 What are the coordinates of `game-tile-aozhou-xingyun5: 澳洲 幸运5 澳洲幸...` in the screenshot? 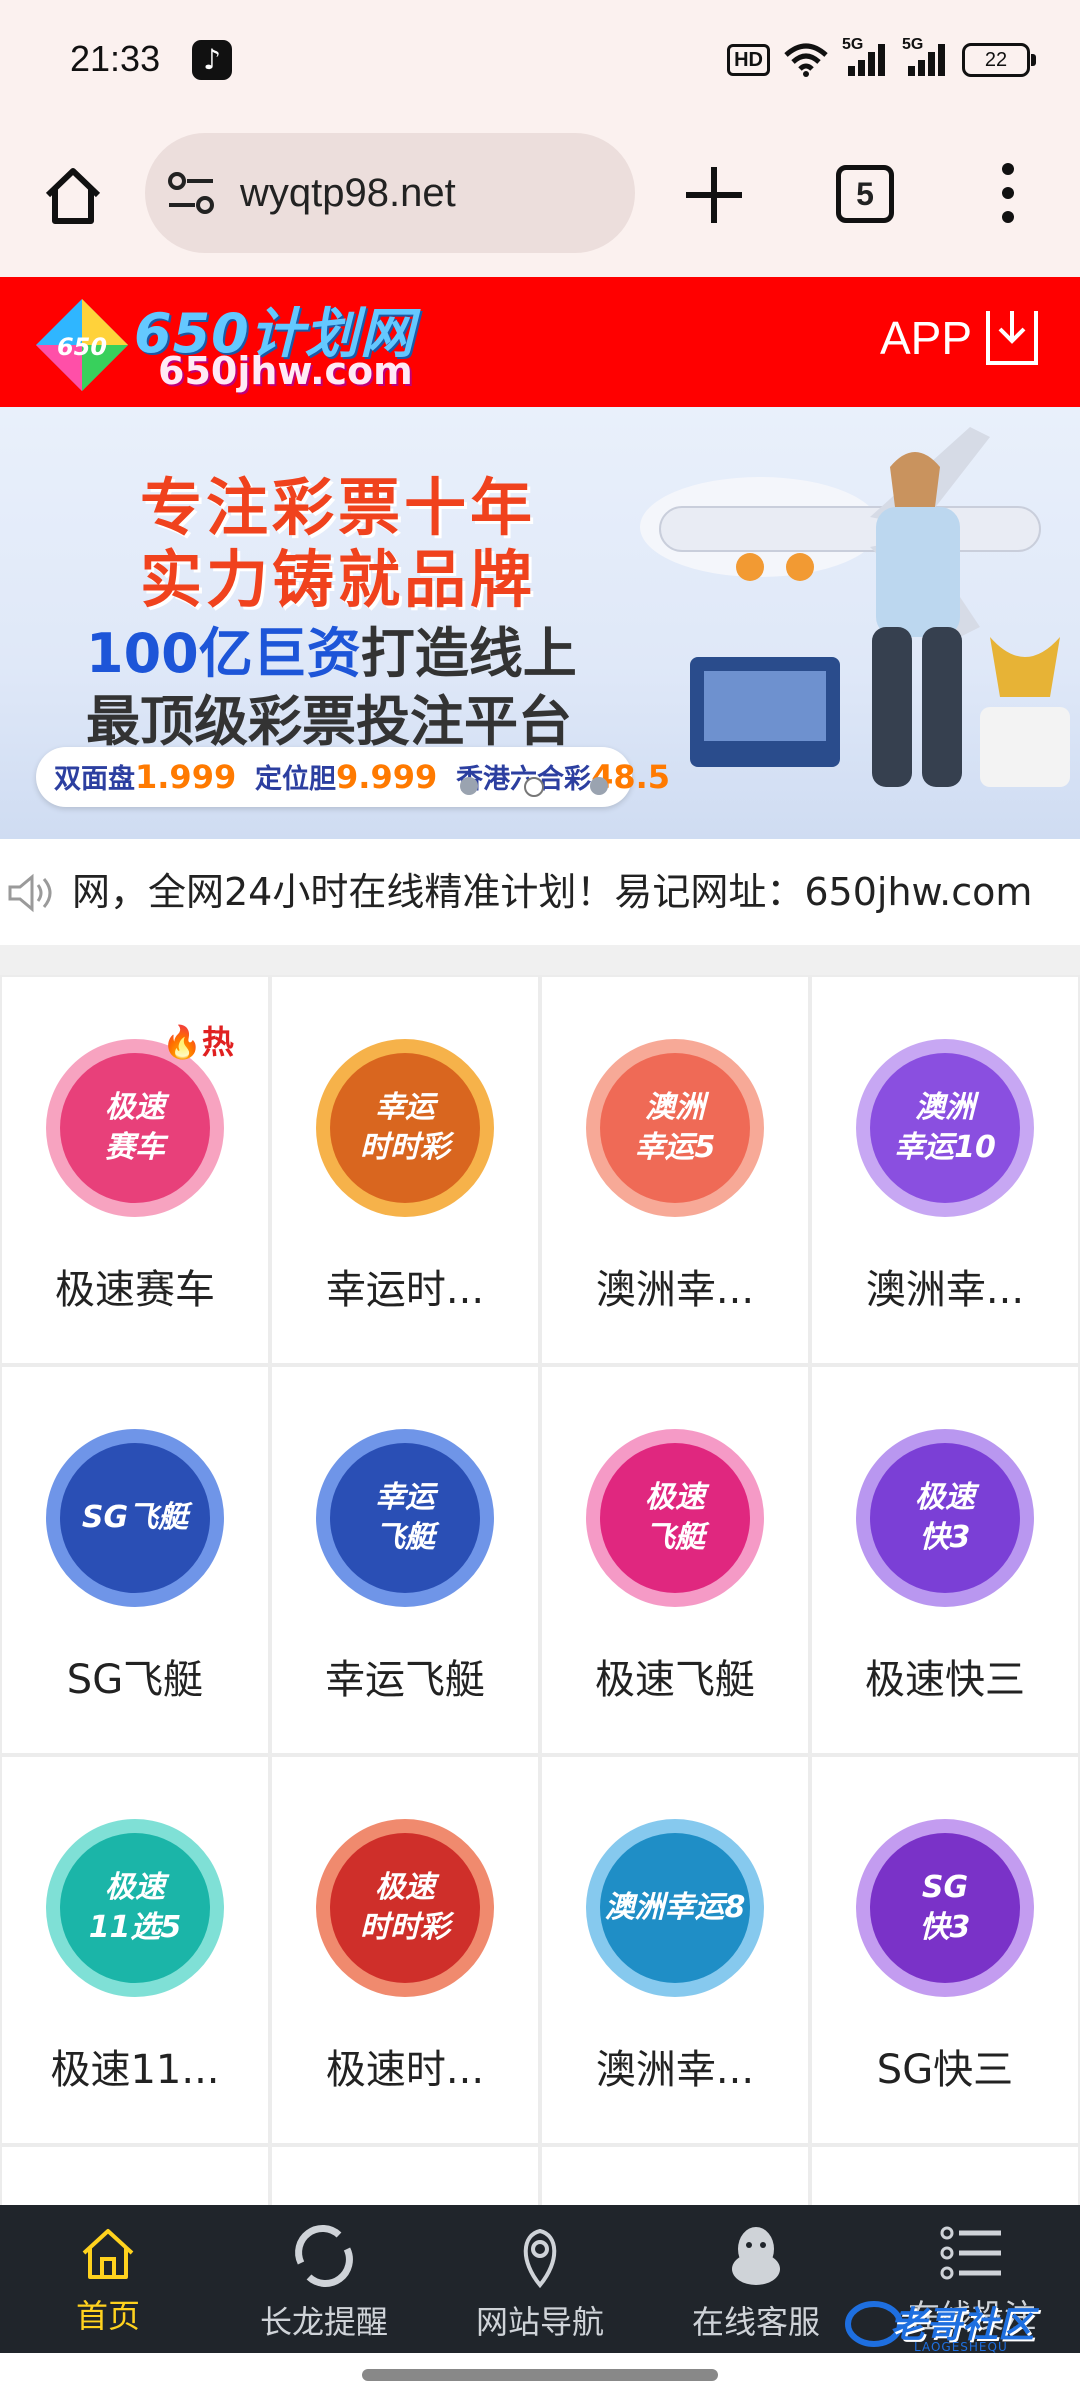 It's located at (675, 1170).